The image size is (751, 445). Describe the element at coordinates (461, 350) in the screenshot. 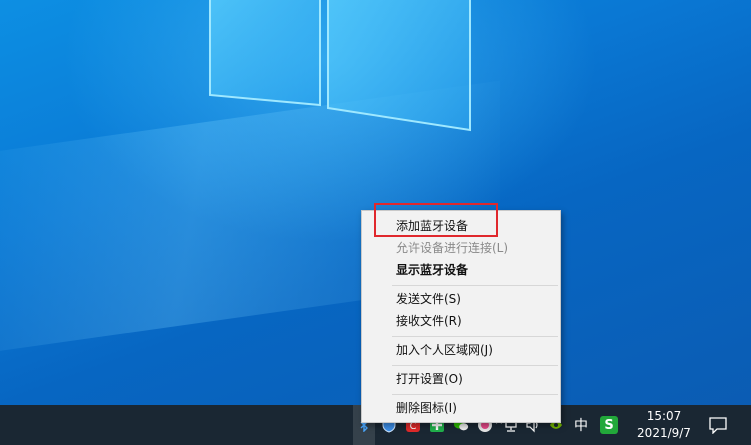

I see `menu-item-join-pan: 加入个人区域网(J)` at that location.